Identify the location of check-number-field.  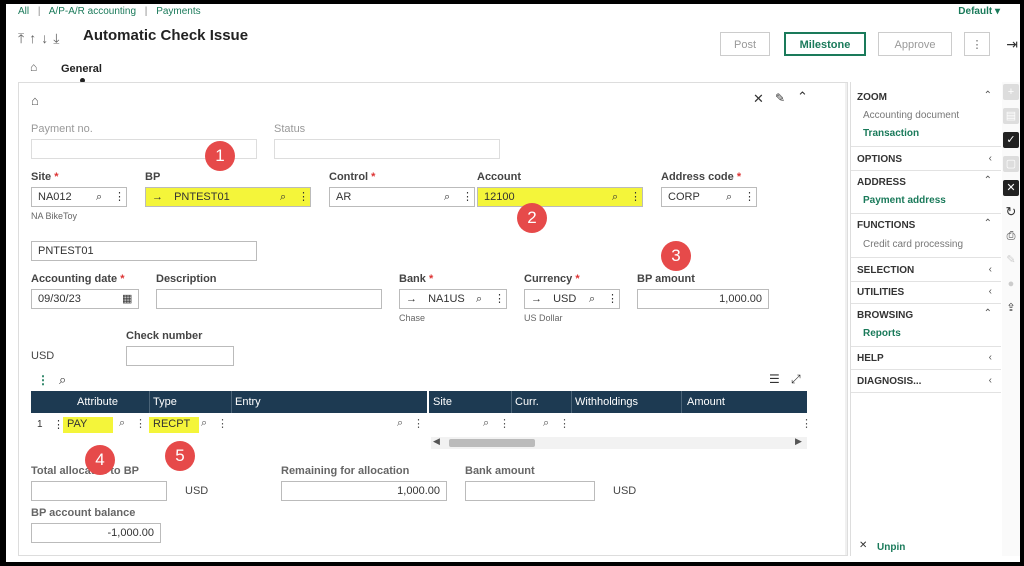
(180, 356).